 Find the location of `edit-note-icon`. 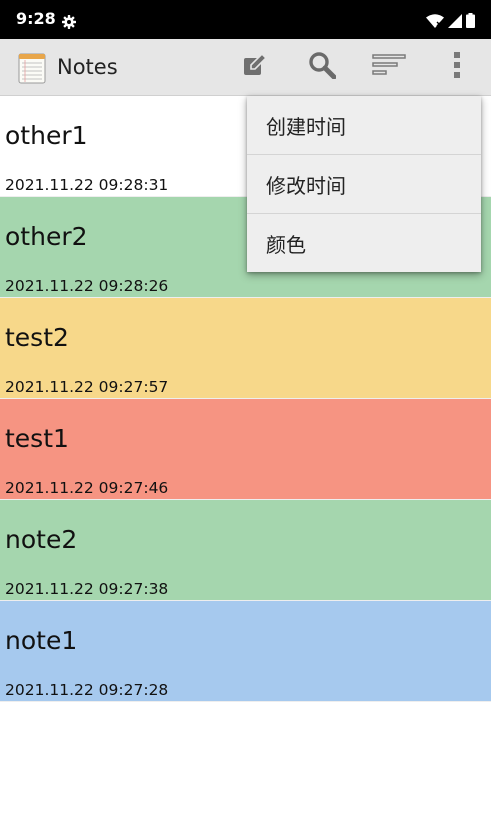

edit-note-icon is located at coordinates (255, 67).